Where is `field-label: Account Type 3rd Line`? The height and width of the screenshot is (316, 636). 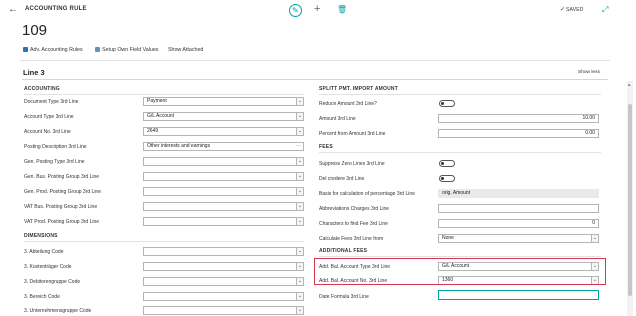 field-label: Account Type 3rd Line is located at coordinates (49, 117).